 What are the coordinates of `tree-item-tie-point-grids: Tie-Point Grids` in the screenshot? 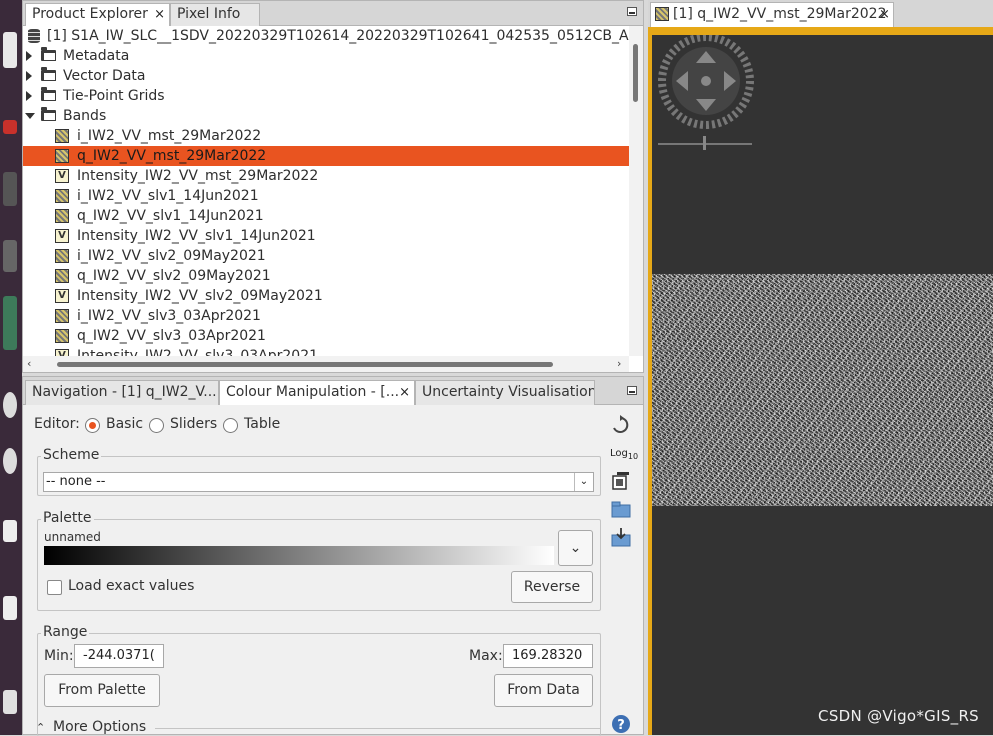 It's located at (326, 96).